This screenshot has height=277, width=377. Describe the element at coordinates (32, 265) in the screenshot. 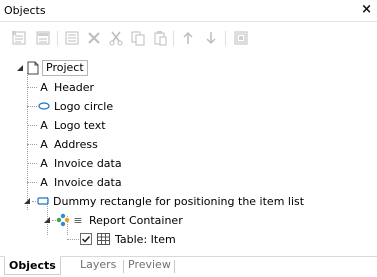

I see `tab-objects: Objects` at that location.